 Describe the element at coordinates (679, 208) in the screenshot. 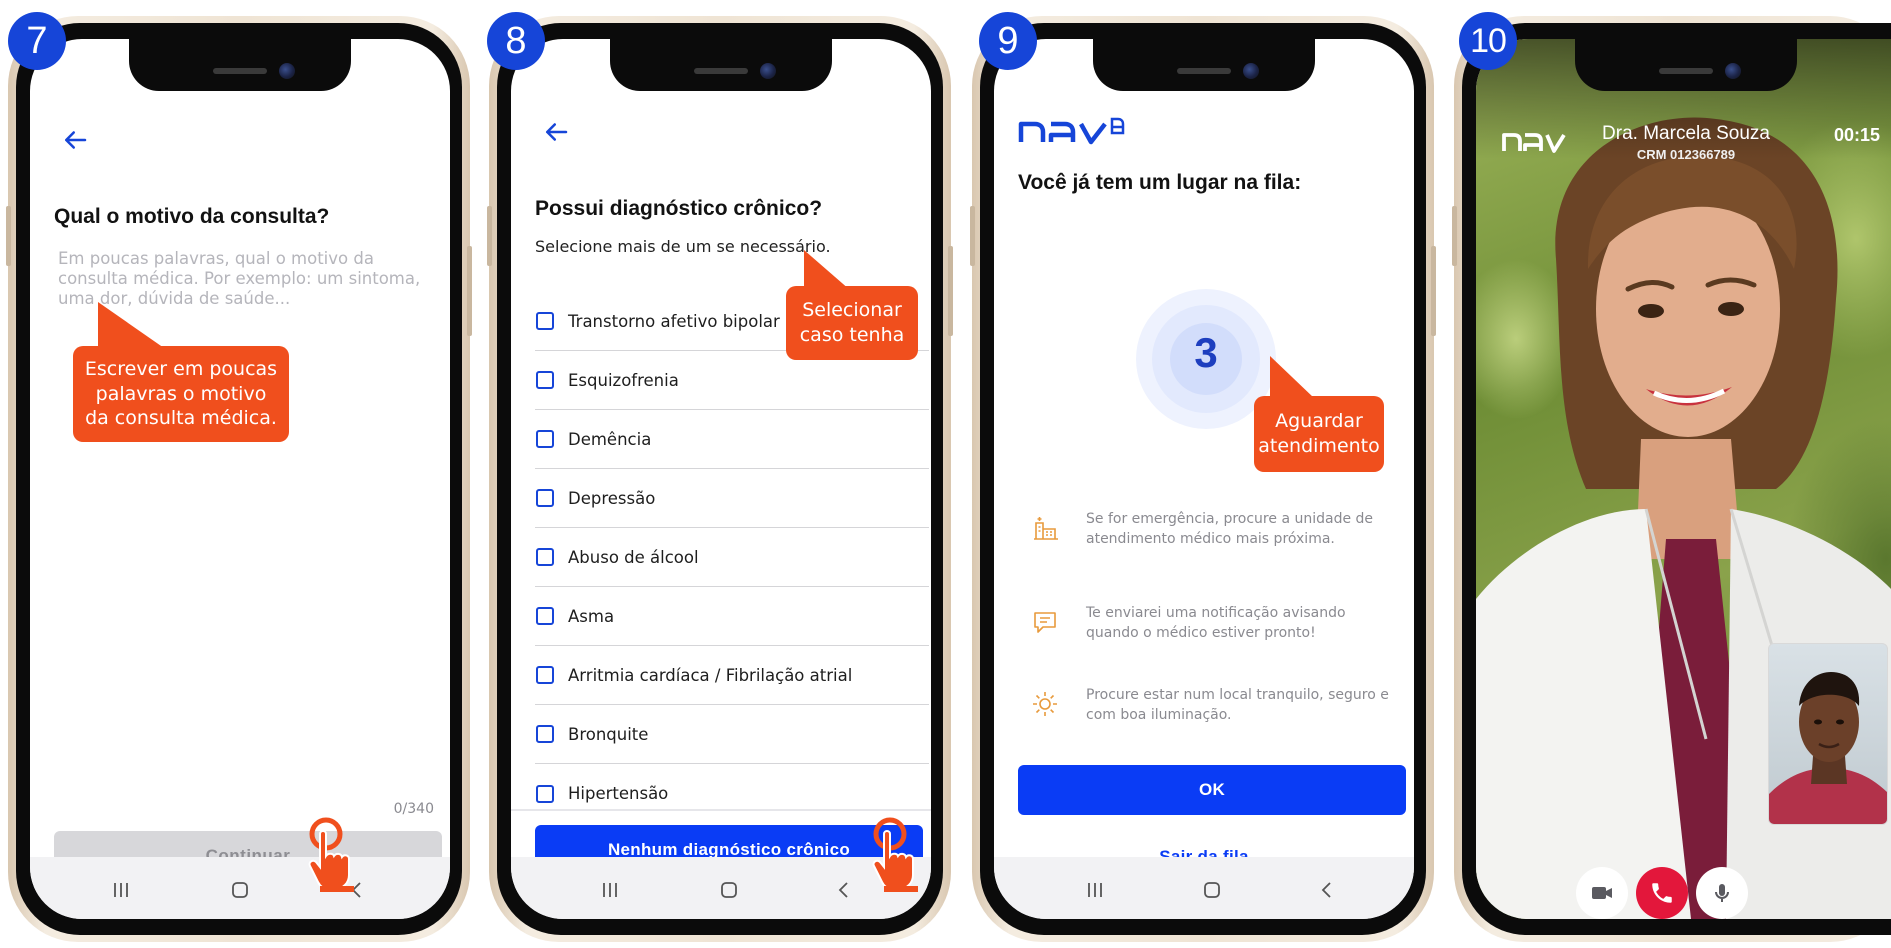

I see `page-title: Possui diagnóstico crônico?` at that location.